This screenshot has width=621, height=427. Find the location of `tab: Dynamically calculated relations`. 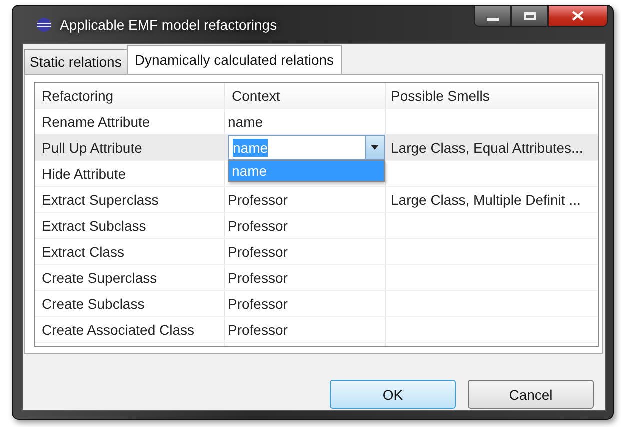

tab: Dynamically calculated relations is located at coordinates (234, 59).